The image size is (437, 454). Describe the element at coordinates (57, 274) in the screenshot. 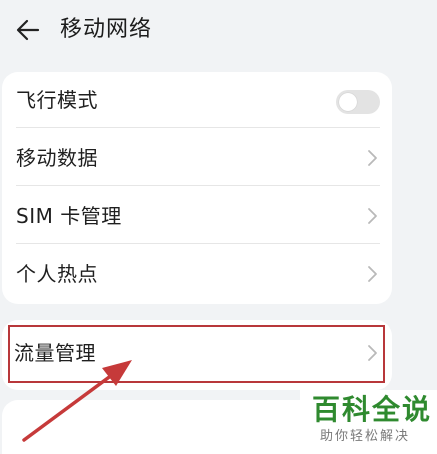

I see `personal-hotspot-label: 个人热点` at that location.